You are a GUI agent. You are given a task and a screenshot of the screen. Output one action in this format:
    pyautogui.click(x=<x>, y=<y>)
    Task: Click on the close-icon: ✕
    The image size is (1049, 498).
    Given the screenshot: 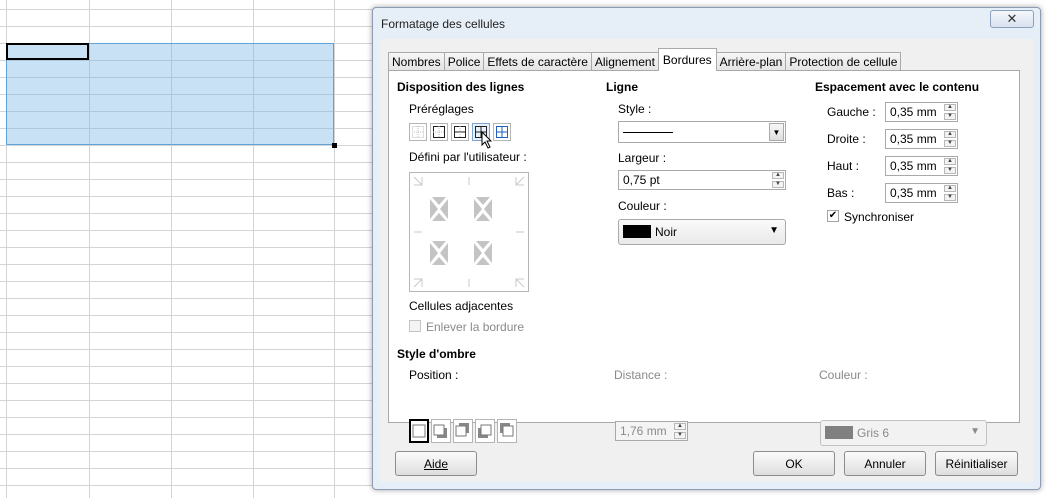 What is the action you would take?
    pyautogui.click(x=1012, y=18)
    